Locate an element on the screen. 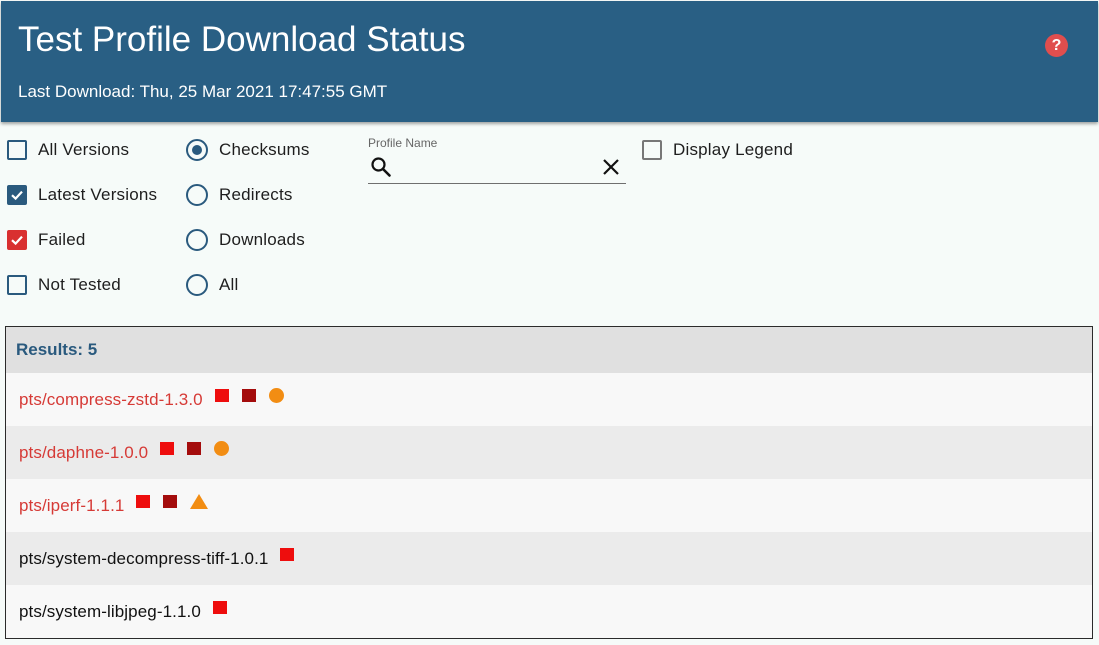 This screenshot has width=1099, height=645. table-row: pts/system-libjpeg-1.1.0 is located at coordinates (549, 611).